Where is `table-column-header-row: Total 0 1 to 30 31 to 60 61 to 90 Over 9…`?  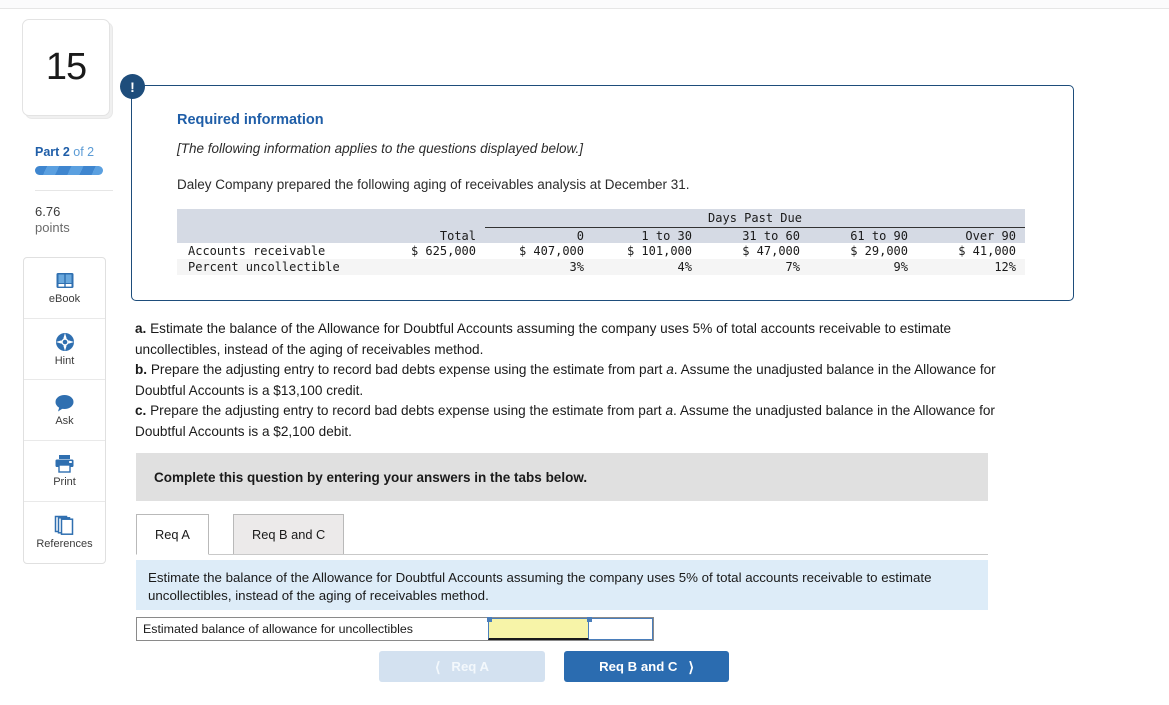
table-column-header-row: Total 0 1 to 30 31 to 60 61 to 90 Over 9… is located at coordinates (601, 235).